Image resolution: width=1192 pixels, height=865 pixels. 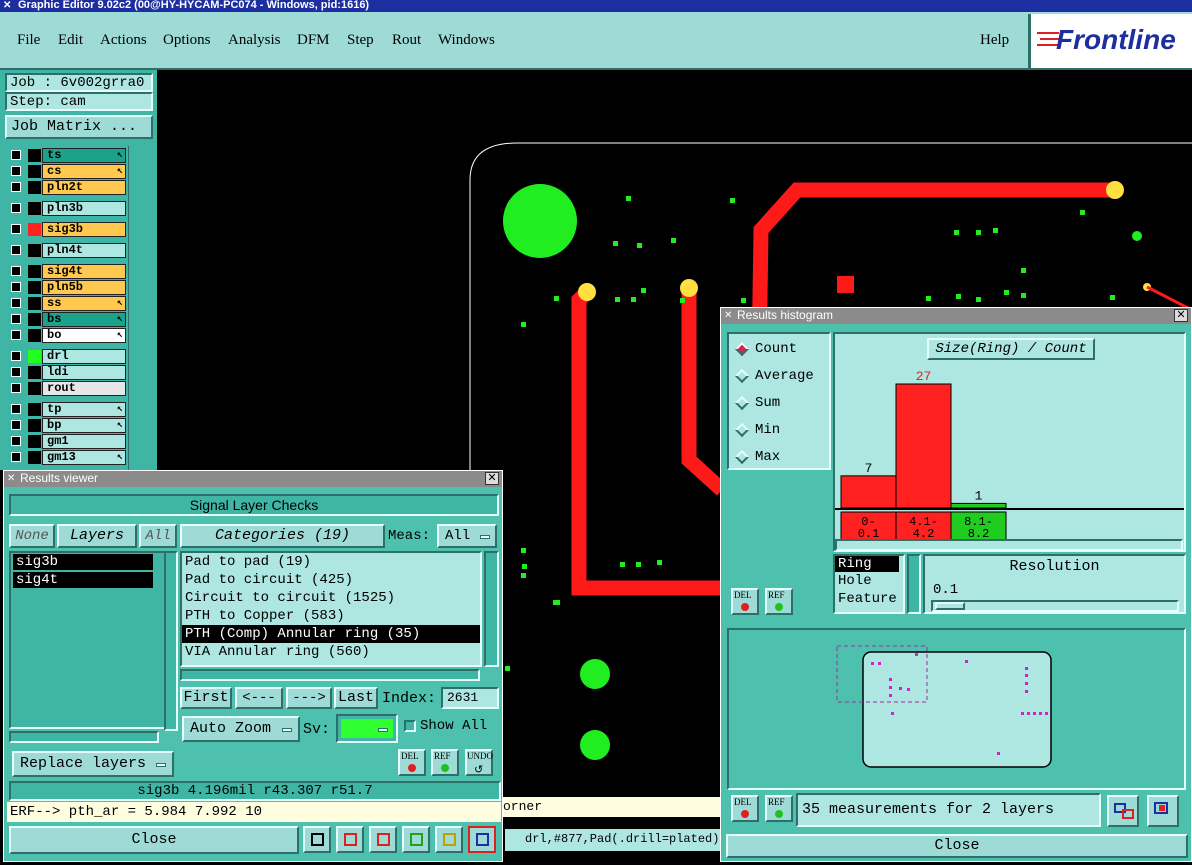 I want to click on layer-row-ts: ts ↖, so click(x=66, y=155).